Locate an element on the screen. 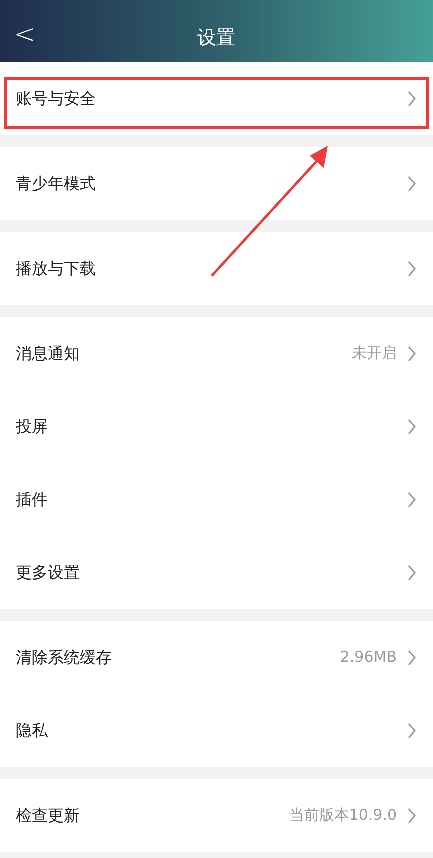 Image resolution: width=433 pixels, height=858 pixels. row-label: 插件 is located at coordinates (32, 499).